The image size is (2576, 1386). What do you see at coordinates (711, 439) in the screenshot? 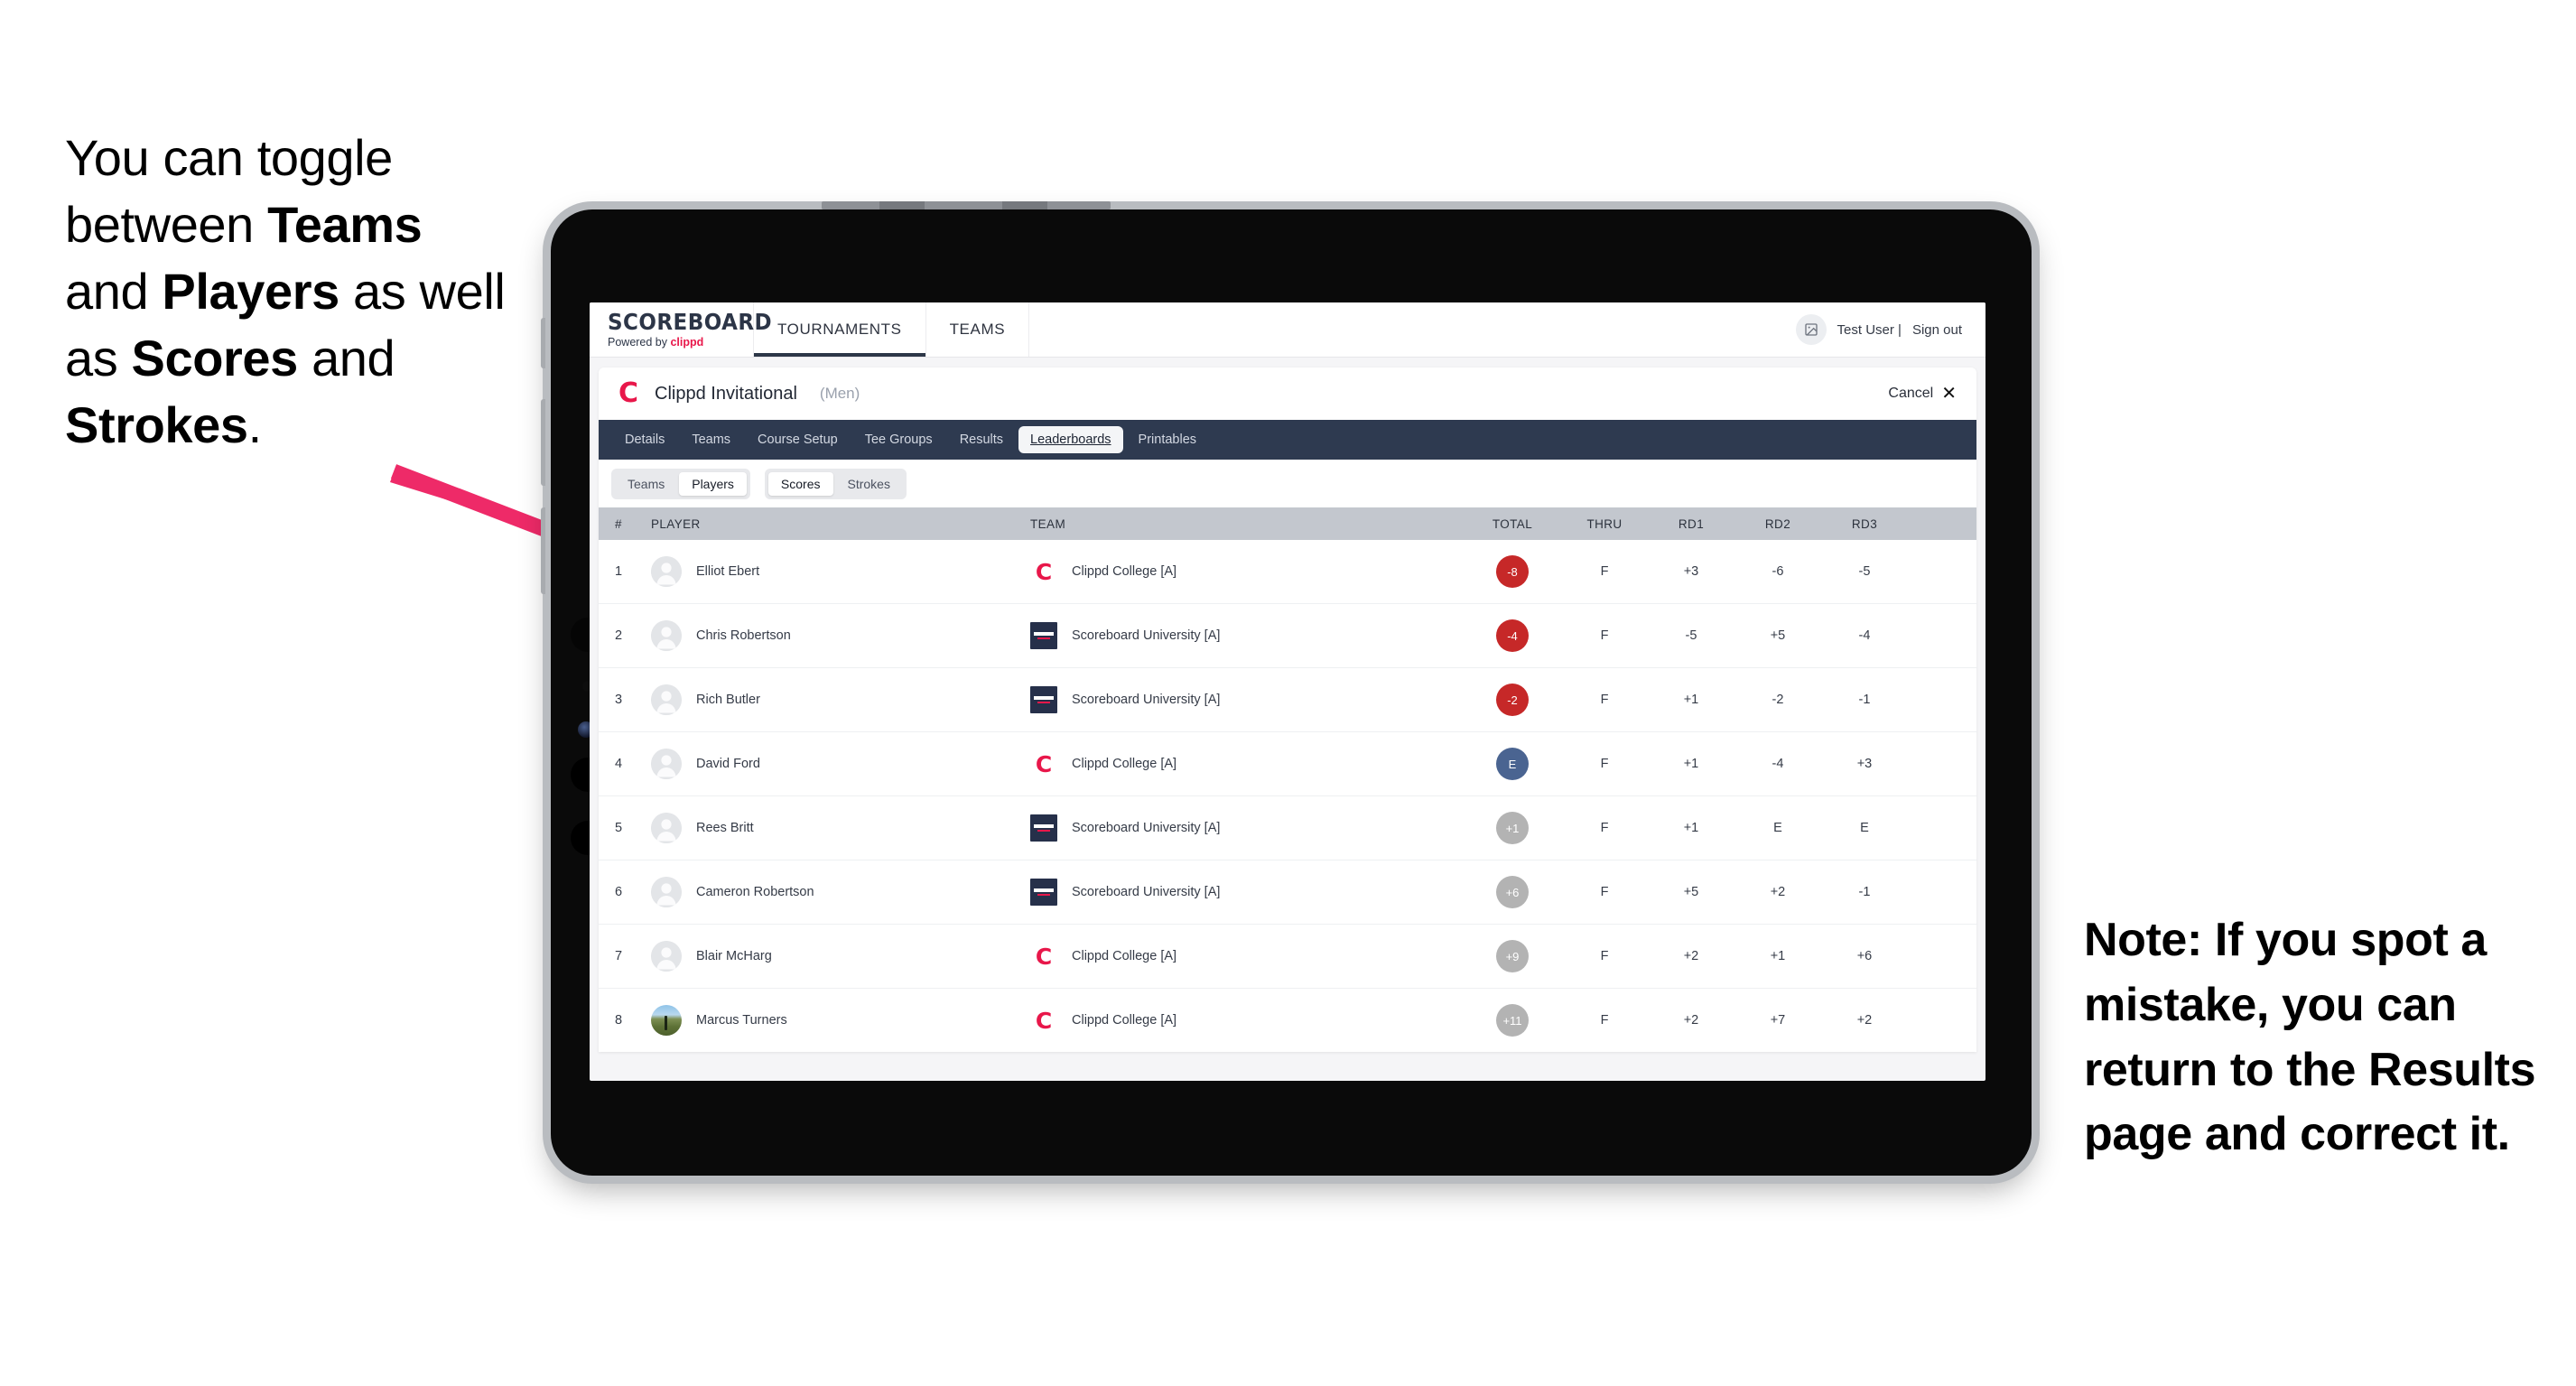
I see `subnav-item-teams: Teams` at bounding box center [711, 439].